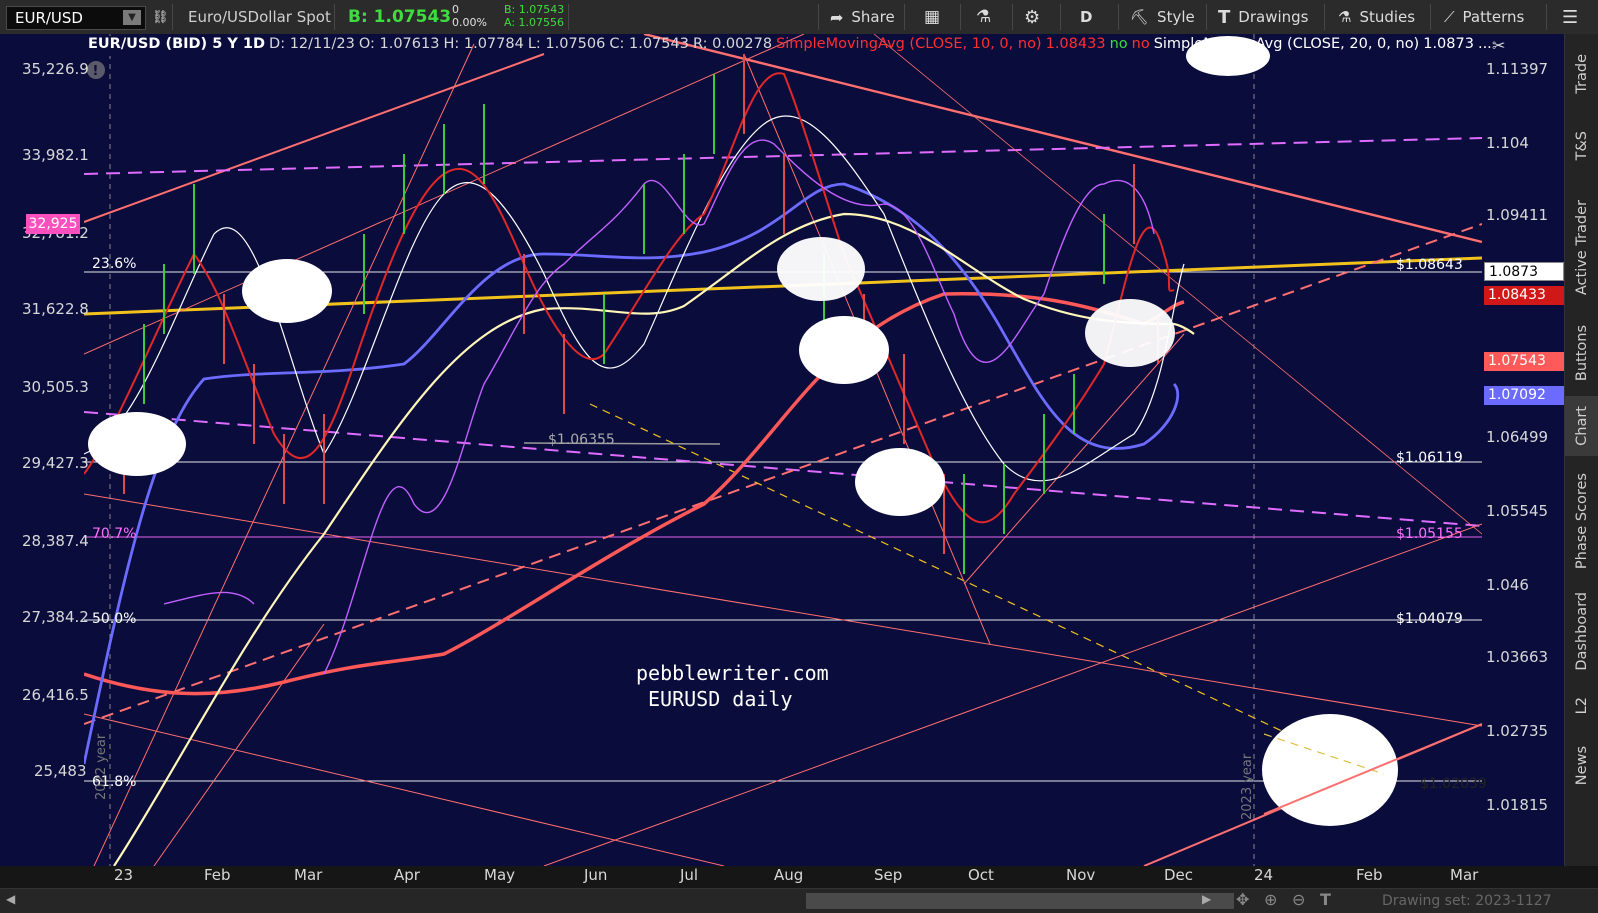 This screenshot has width=1598, height=913. What do you see at coordinates (10, 899) in the screenshot?
I see `scroll-left-icon: ◀` at bounding box center [10, 899].